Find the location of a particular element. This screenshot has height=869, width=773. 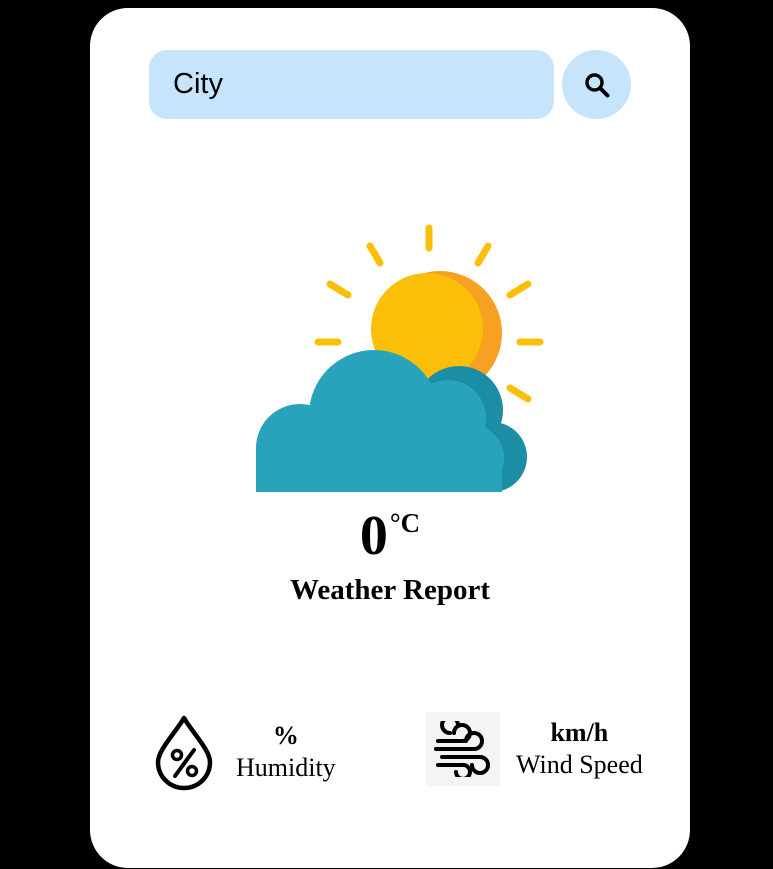

temperature-display: 0°C is located at coordinates (390, 536).